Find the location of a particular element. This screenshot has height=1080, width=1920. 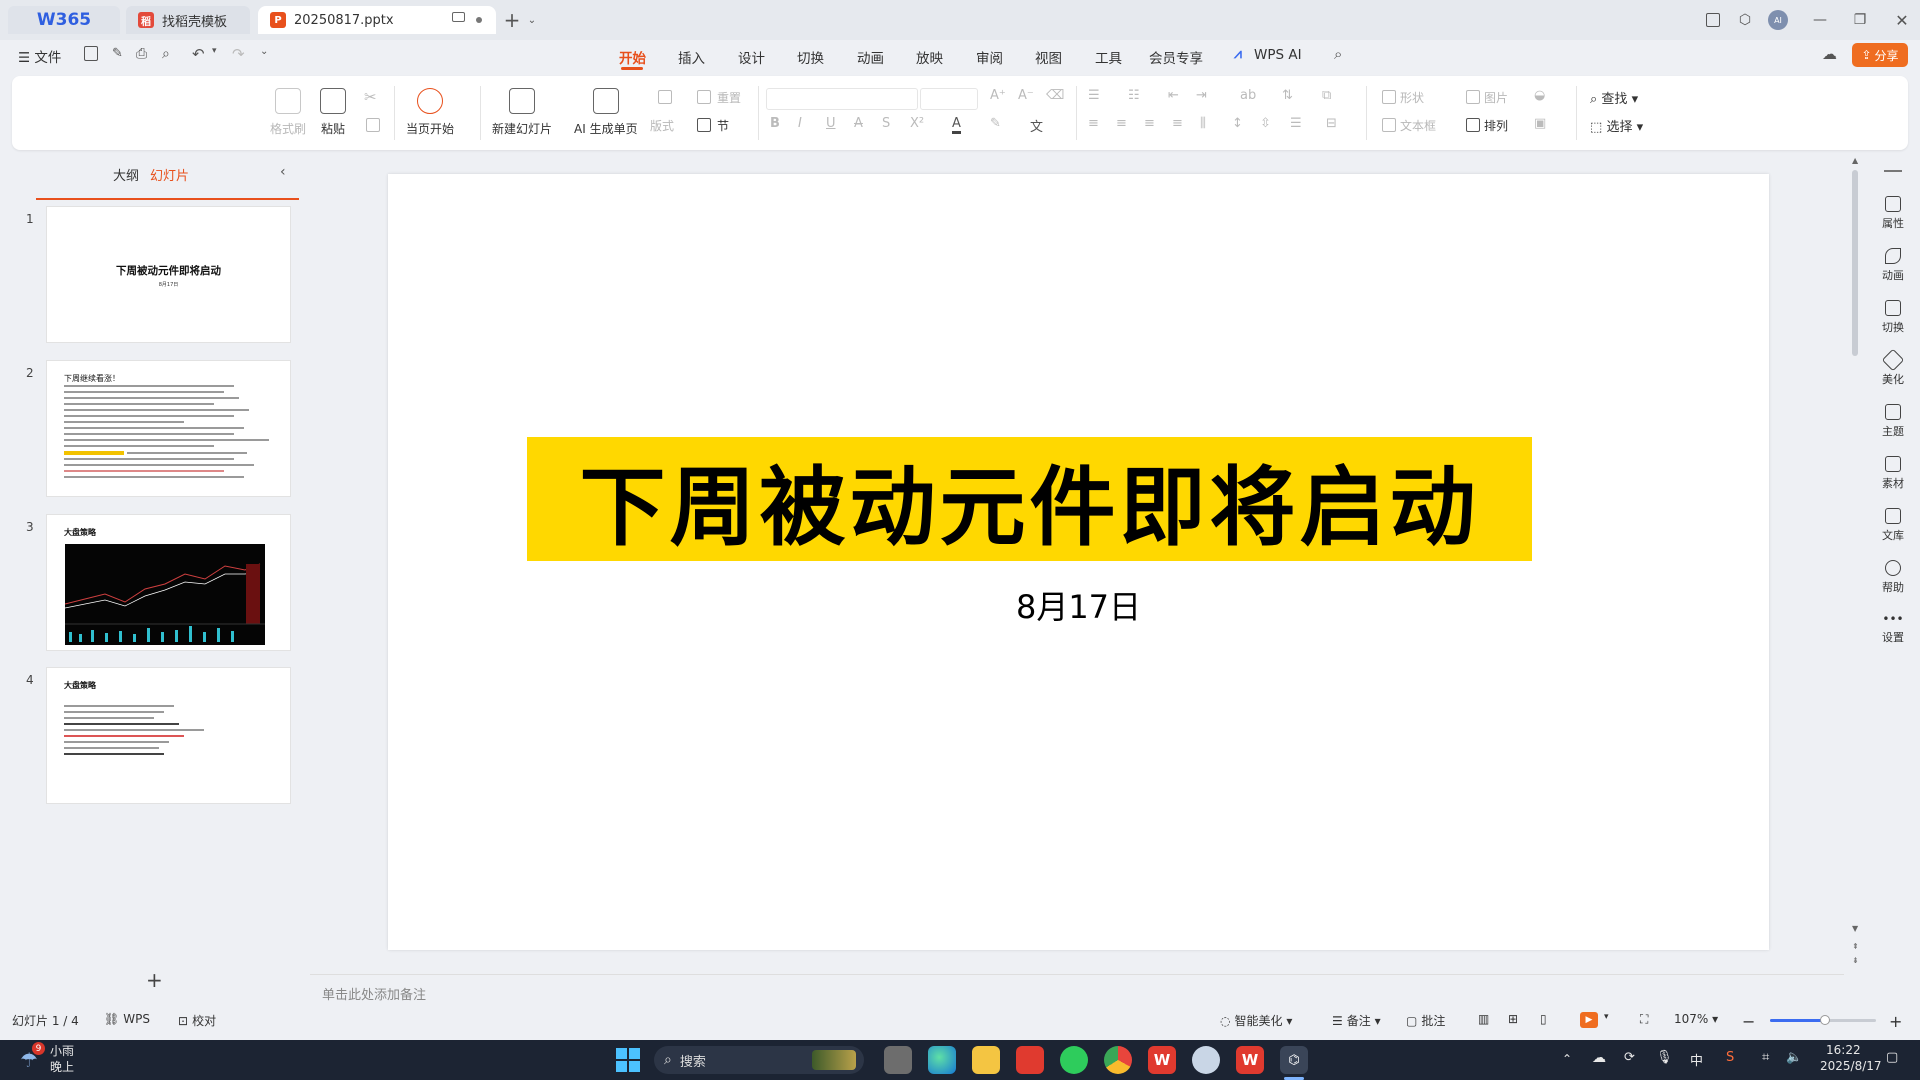

section-icon is located at coordinates (704, 125).